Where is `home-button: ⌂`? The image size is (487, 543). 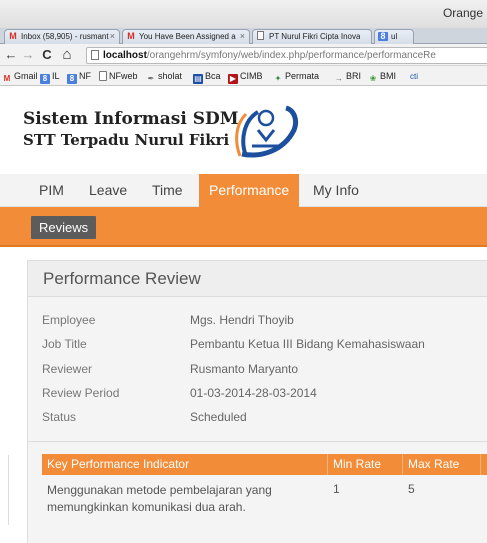
home-button: ⌂ is located at coordinates (67, 55).